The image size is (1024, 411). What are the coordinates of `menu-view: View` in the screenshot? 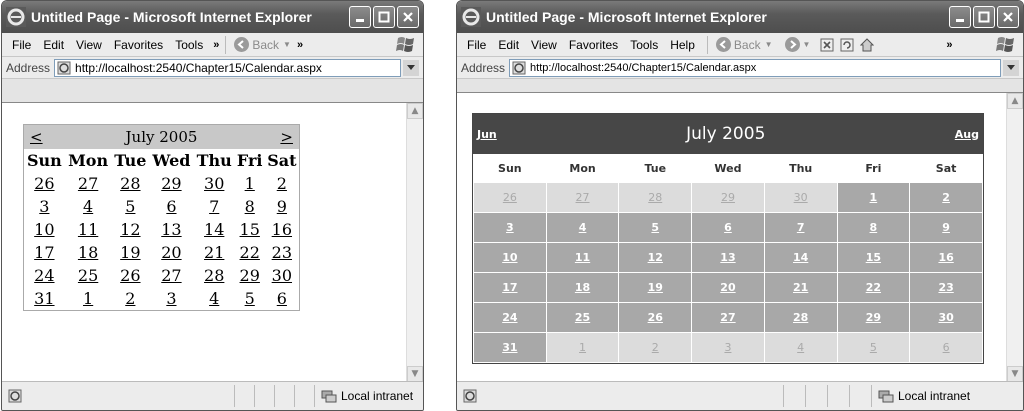 It's located at (544, 45).